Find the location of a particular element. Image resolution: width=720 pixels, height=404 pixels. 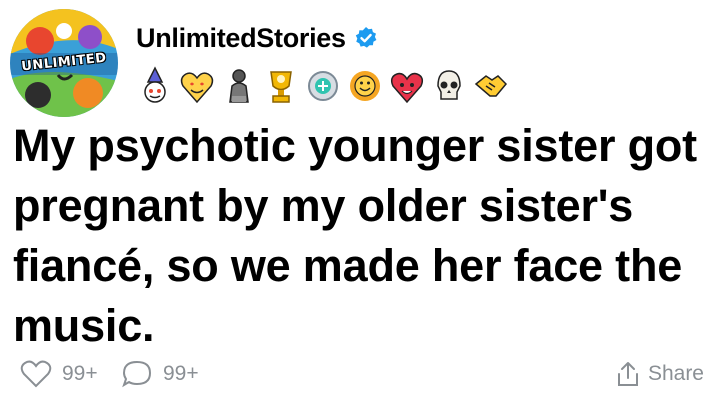

heart-eyes-icon is located at coordinates (197, 86).